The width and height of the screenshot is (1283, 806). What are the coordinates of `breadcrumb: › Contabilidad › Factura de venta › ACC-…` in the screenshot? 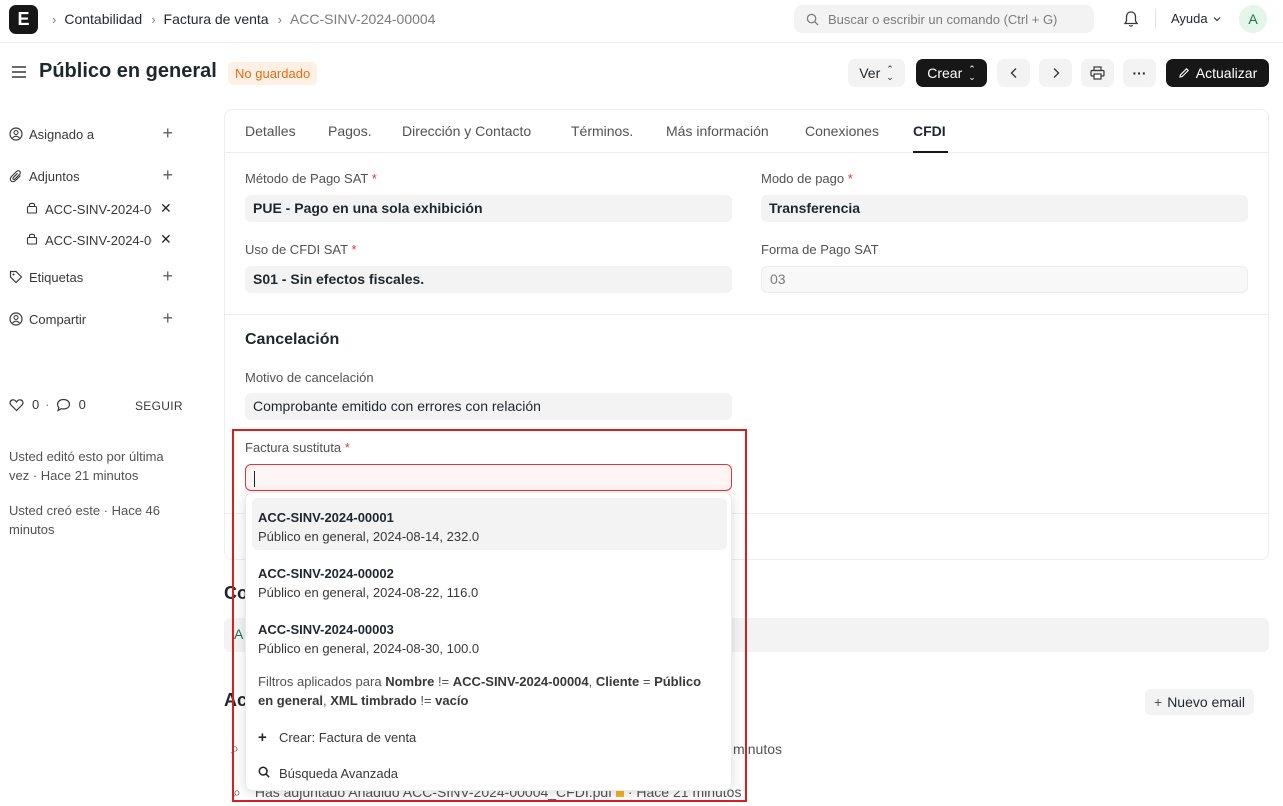 It's located at (248, 19).